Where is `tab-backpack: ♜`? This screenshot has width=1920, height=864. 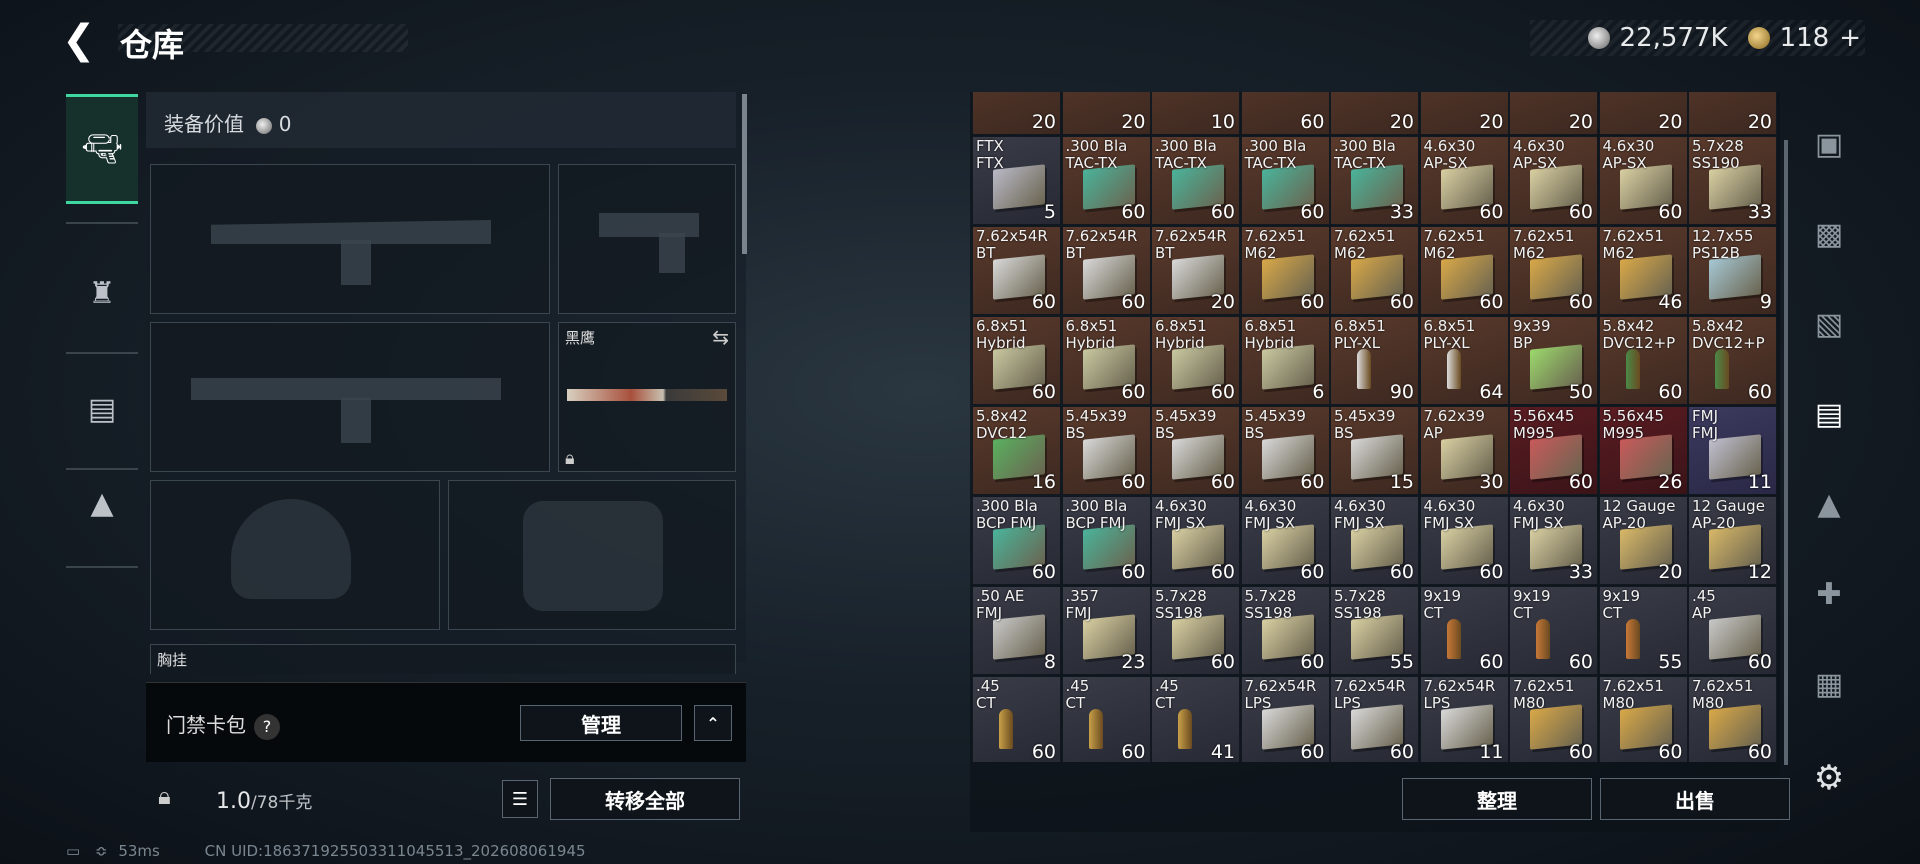 tab-backpack: ♜ is located at coordinates (102, 293).